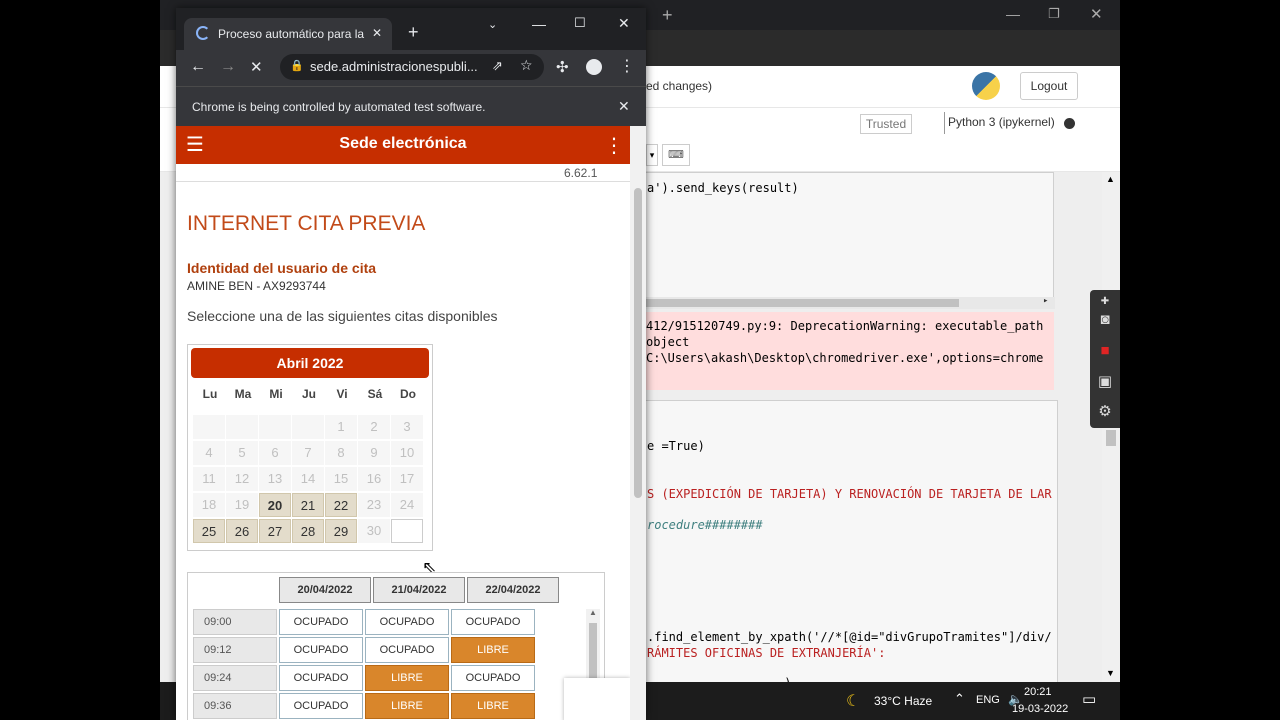 This screenshot has width=1280, height=720. Describe the element at coordinates (275, 479) in the screenshot. I see `calendar-day: 13` at that location.